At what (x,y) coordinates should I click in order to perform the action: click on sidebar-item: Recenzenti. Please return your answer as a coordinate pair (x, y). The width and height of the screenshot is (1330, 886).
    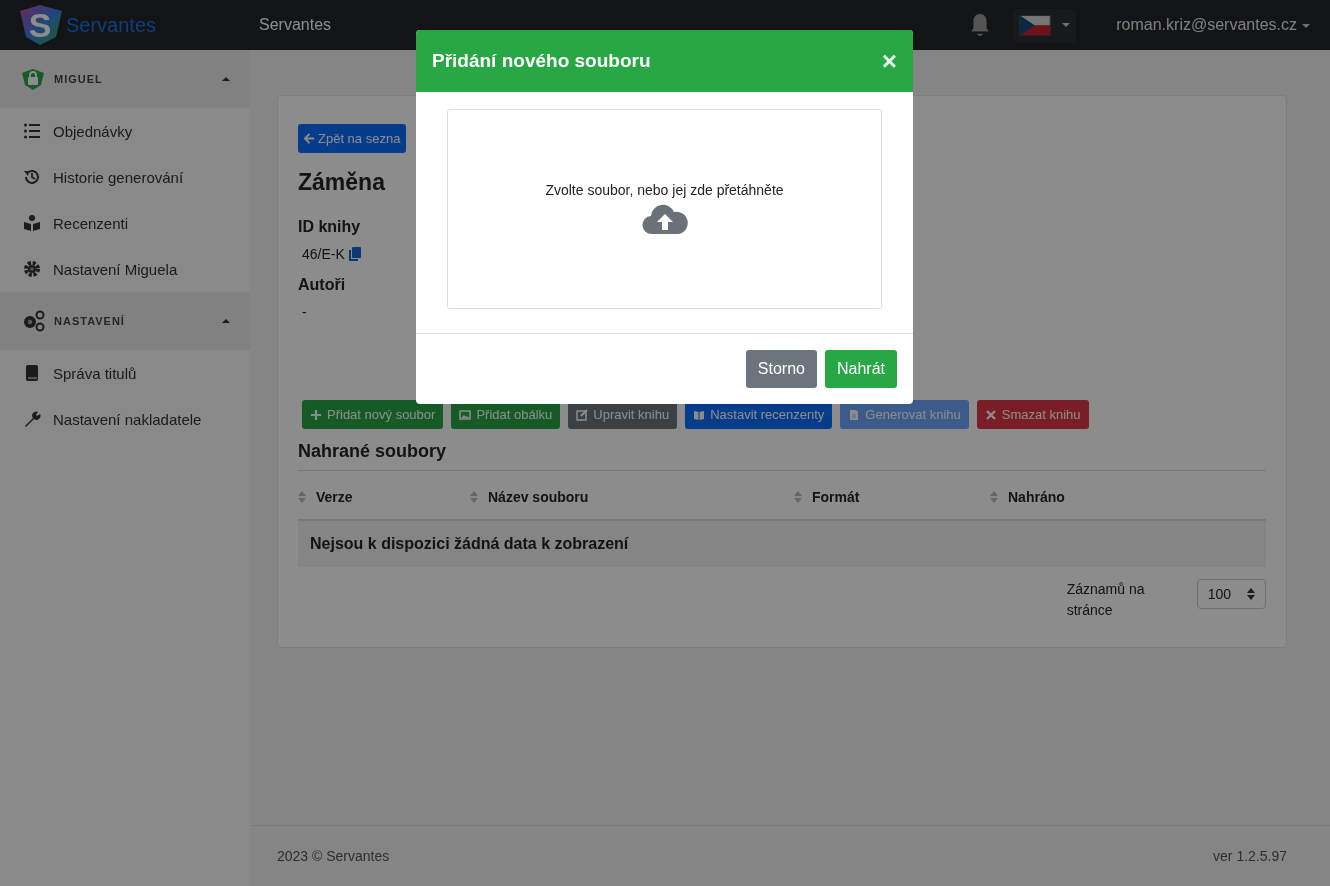
    Looking at the image, I should click on (125, 223).